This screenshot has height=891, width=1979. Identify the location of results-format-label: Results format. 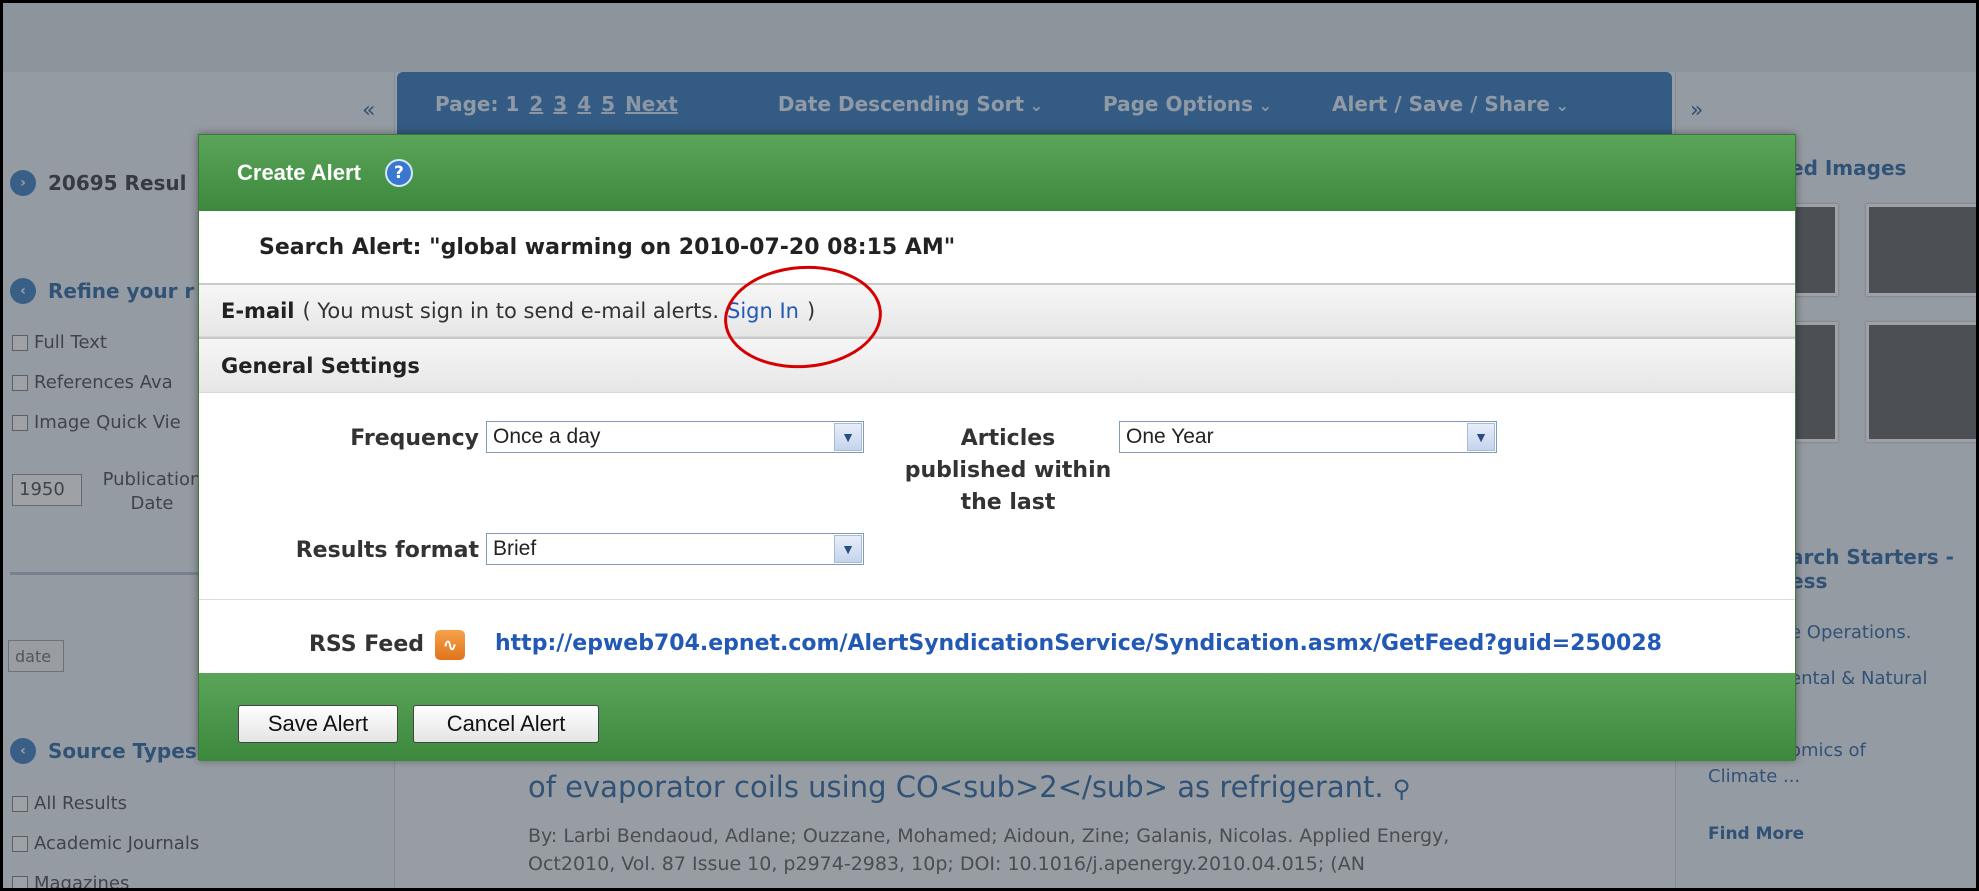
(387, 550).